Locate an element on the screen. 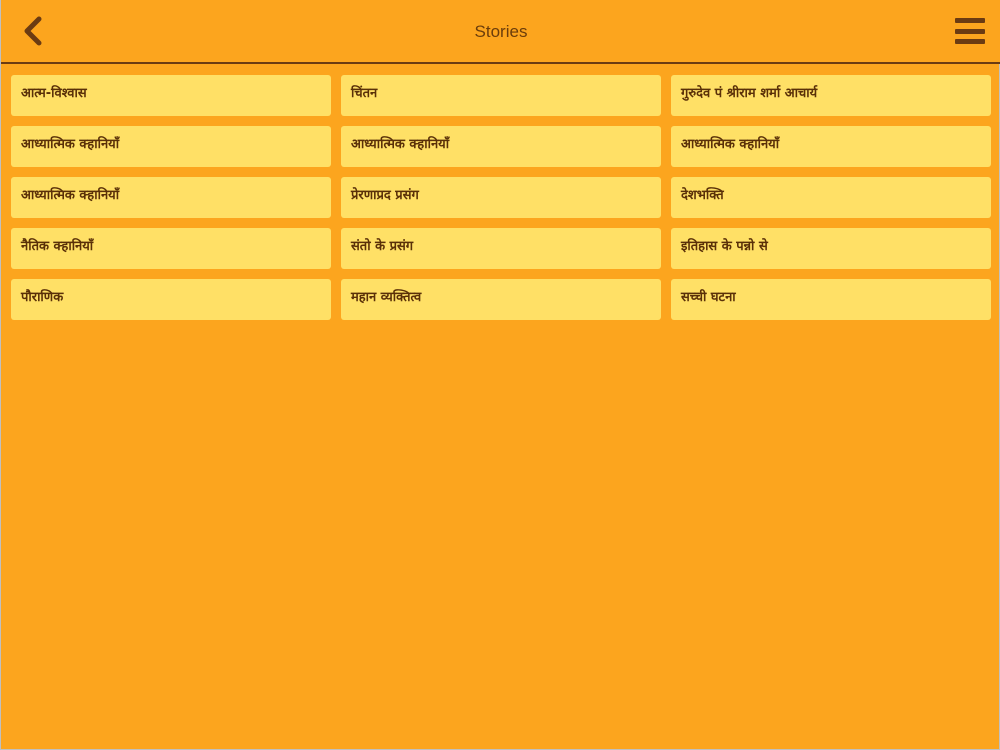 Image resolution: width=1000 pixels, height=750 pixels. back-button is located at coordinates (33, 31).